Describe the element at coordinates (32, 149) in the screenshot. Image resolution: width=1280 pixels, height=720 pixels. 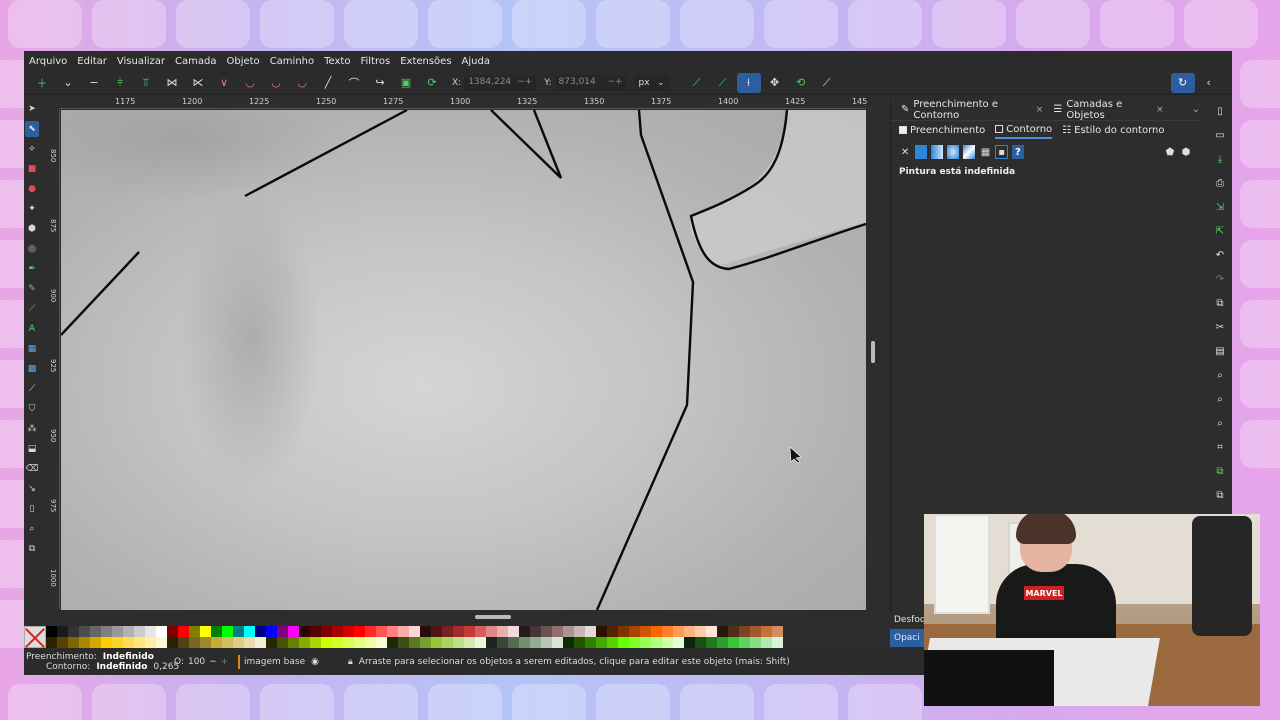
I see `tweak-tool-icon: ⟡` at that location.